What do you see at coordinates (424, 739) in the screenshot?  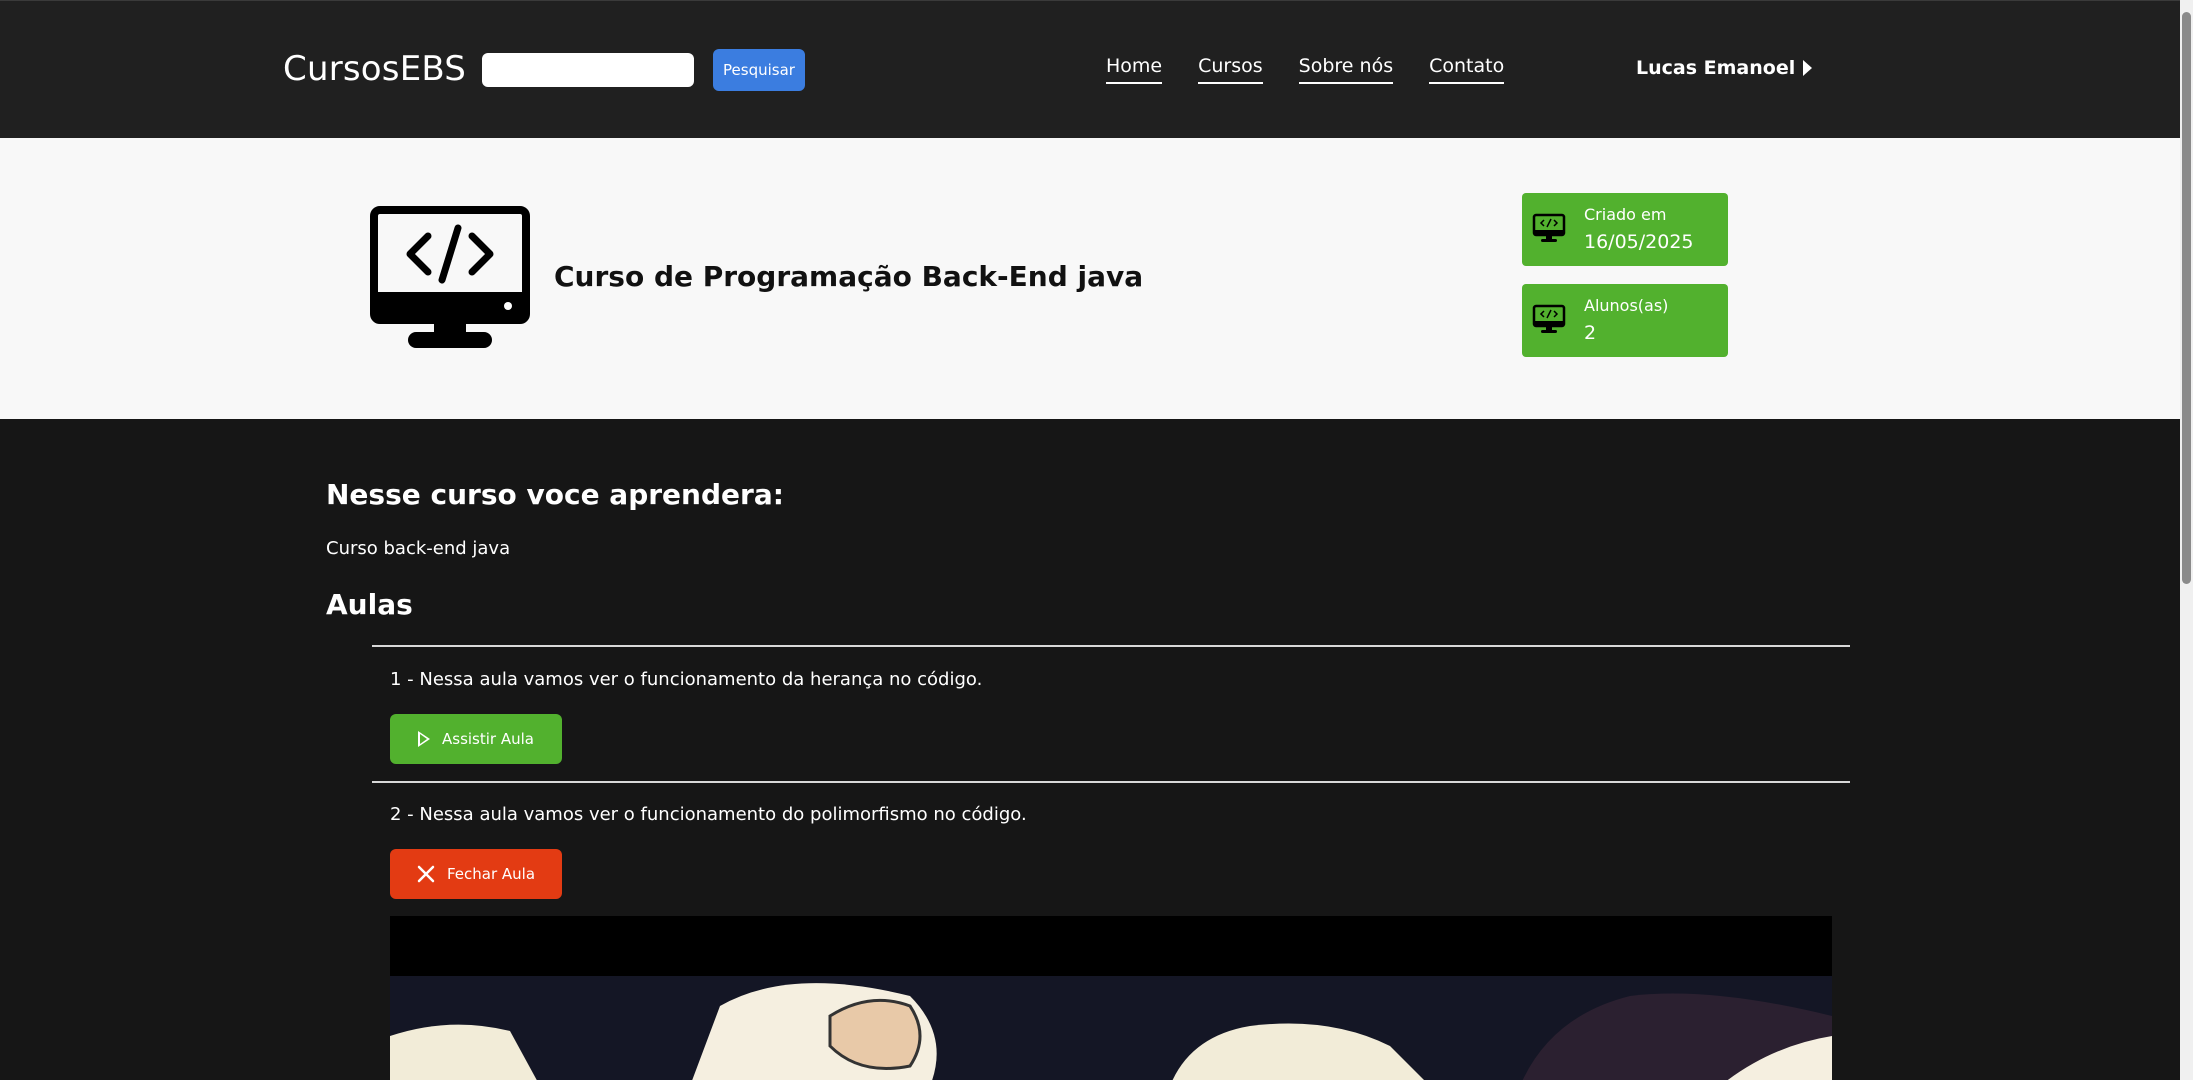 I see `play-icon` at bounding box center [424, 739].